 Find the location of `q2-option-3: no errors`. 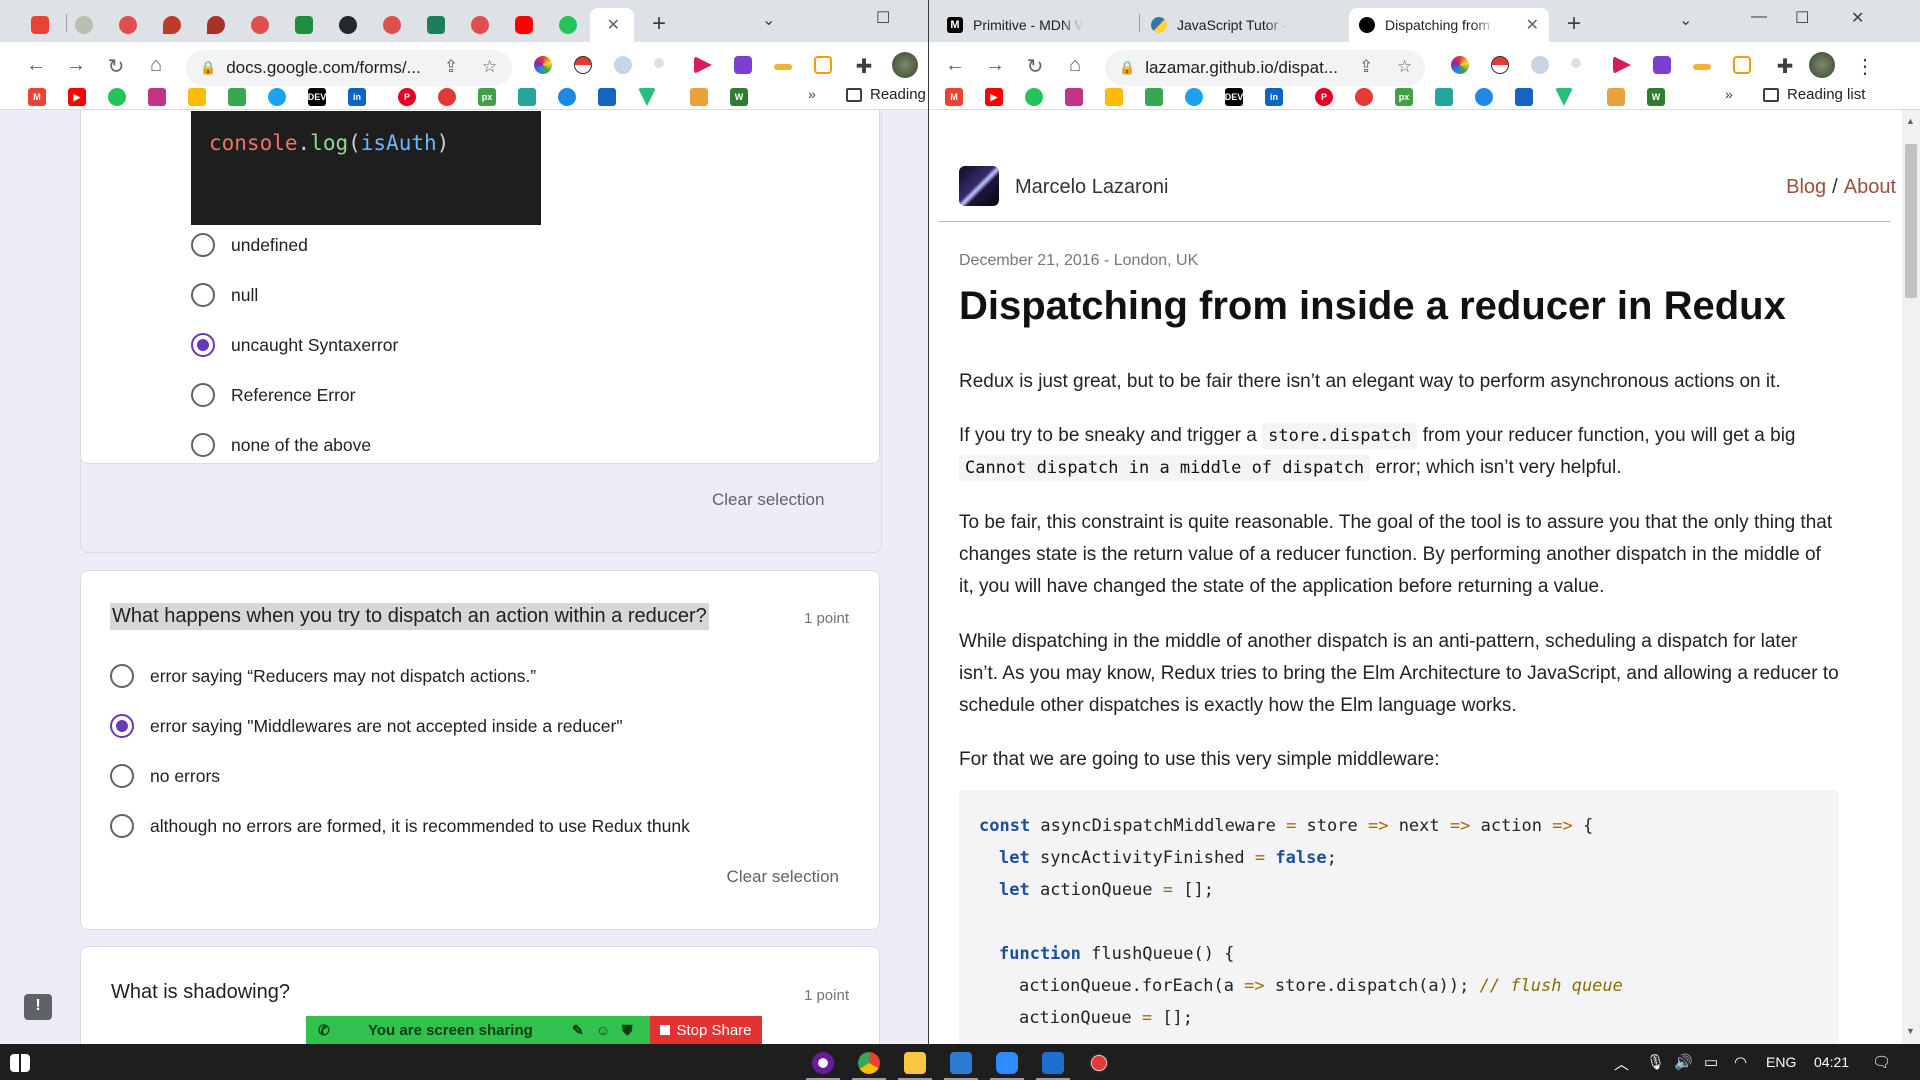

q2-option-3: no errors is located at coordinates (165, 776).